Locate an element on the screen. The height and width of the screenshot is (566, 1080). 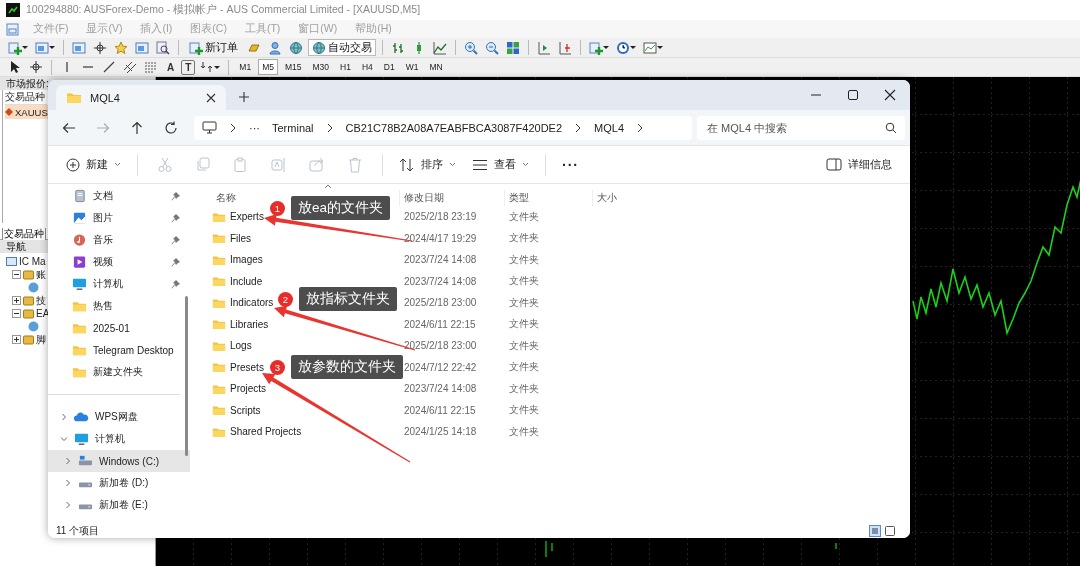
maximize-icon is located at coordinates (853, 95).